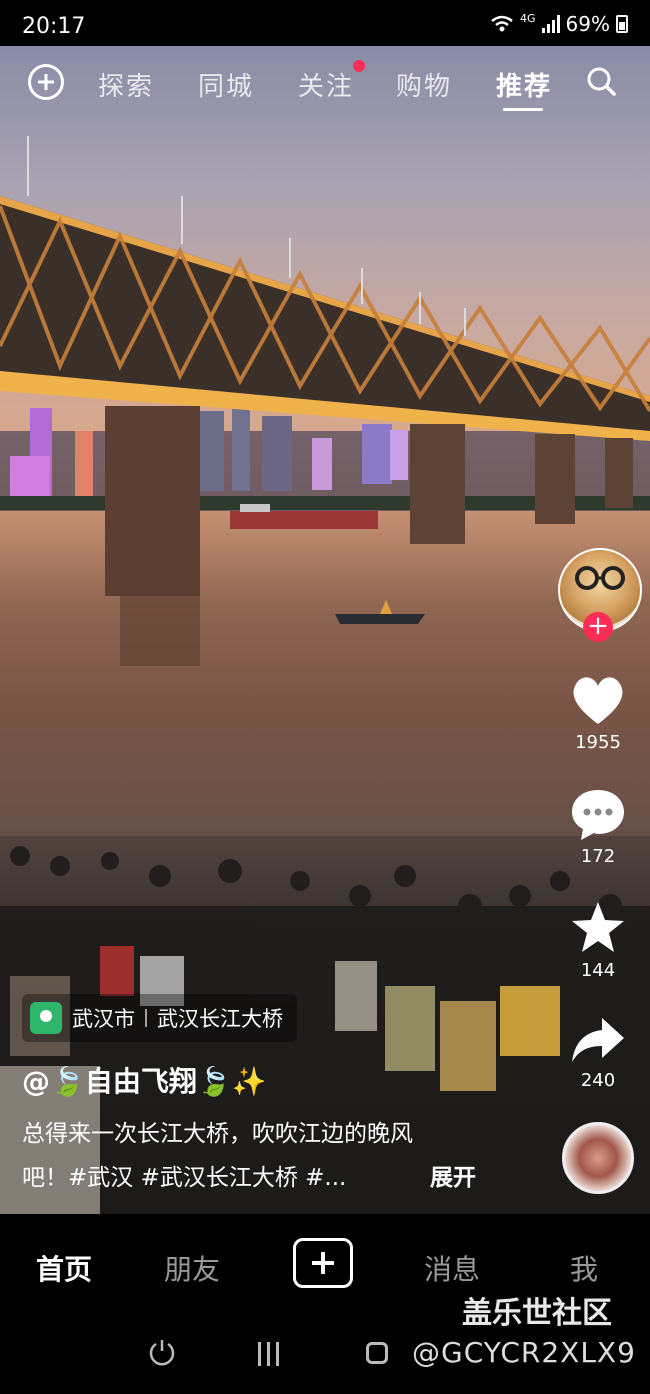  Describe the element at coordinates (524, 84) in the screenshot. I see `tab-recommended: 推荐` at that location.